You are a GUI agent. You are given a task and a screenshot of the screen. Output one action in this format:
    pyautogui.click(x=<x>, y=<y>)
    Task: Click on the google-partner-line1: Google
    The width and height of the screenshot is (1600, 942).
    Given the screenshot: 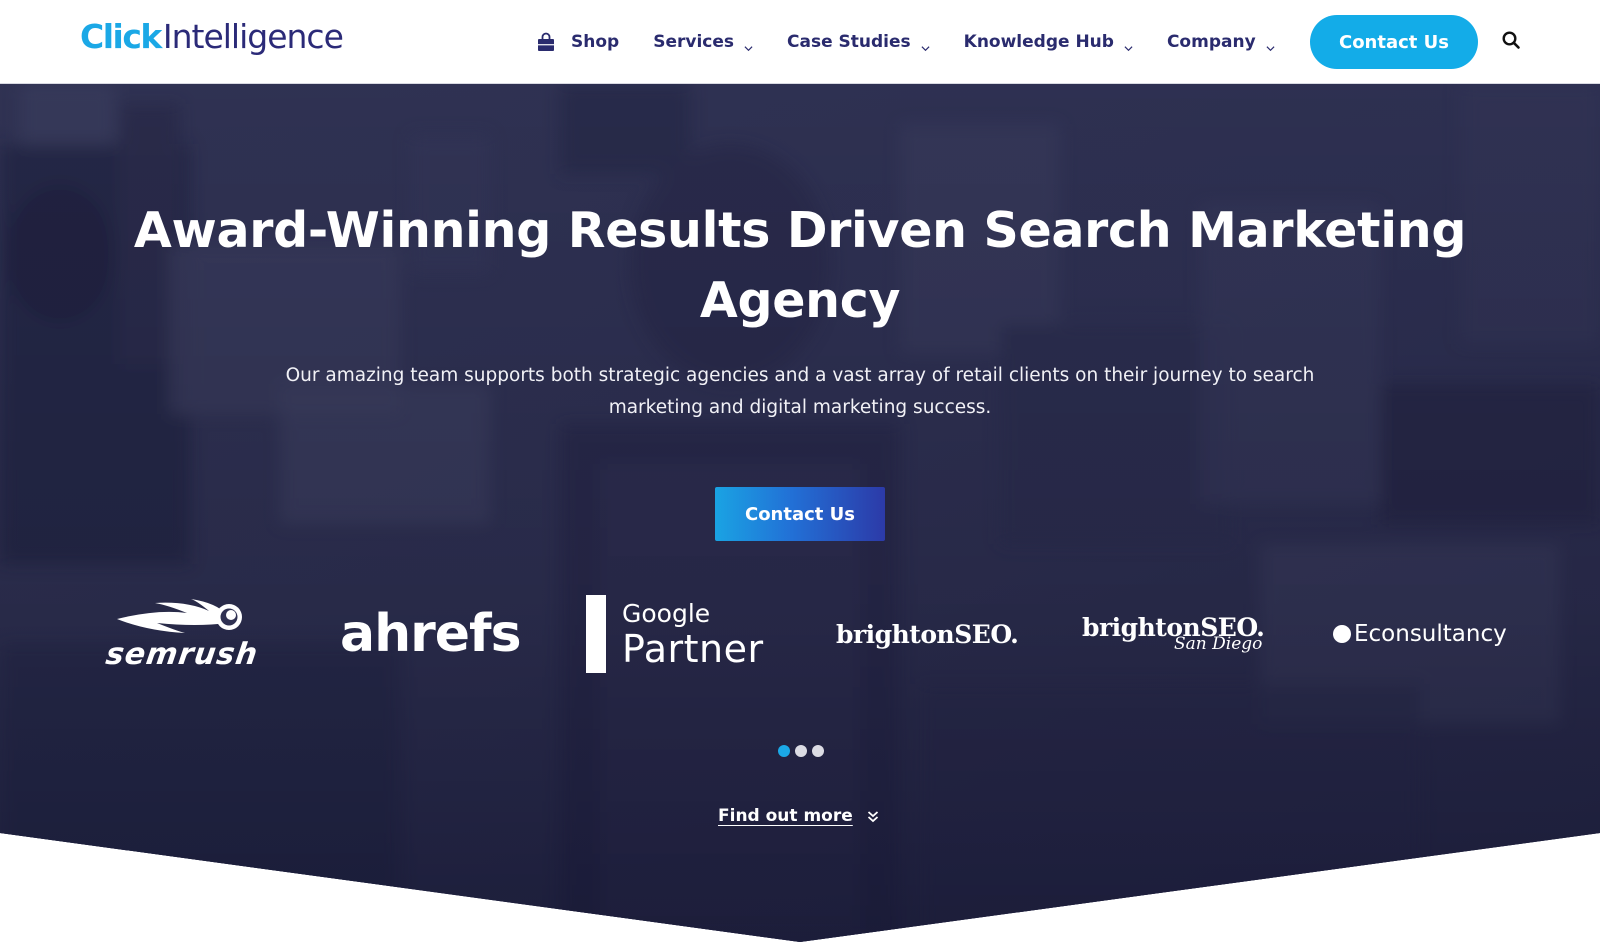 What is the action you would take?
    pyautogui.click(x=666, y=613)
    